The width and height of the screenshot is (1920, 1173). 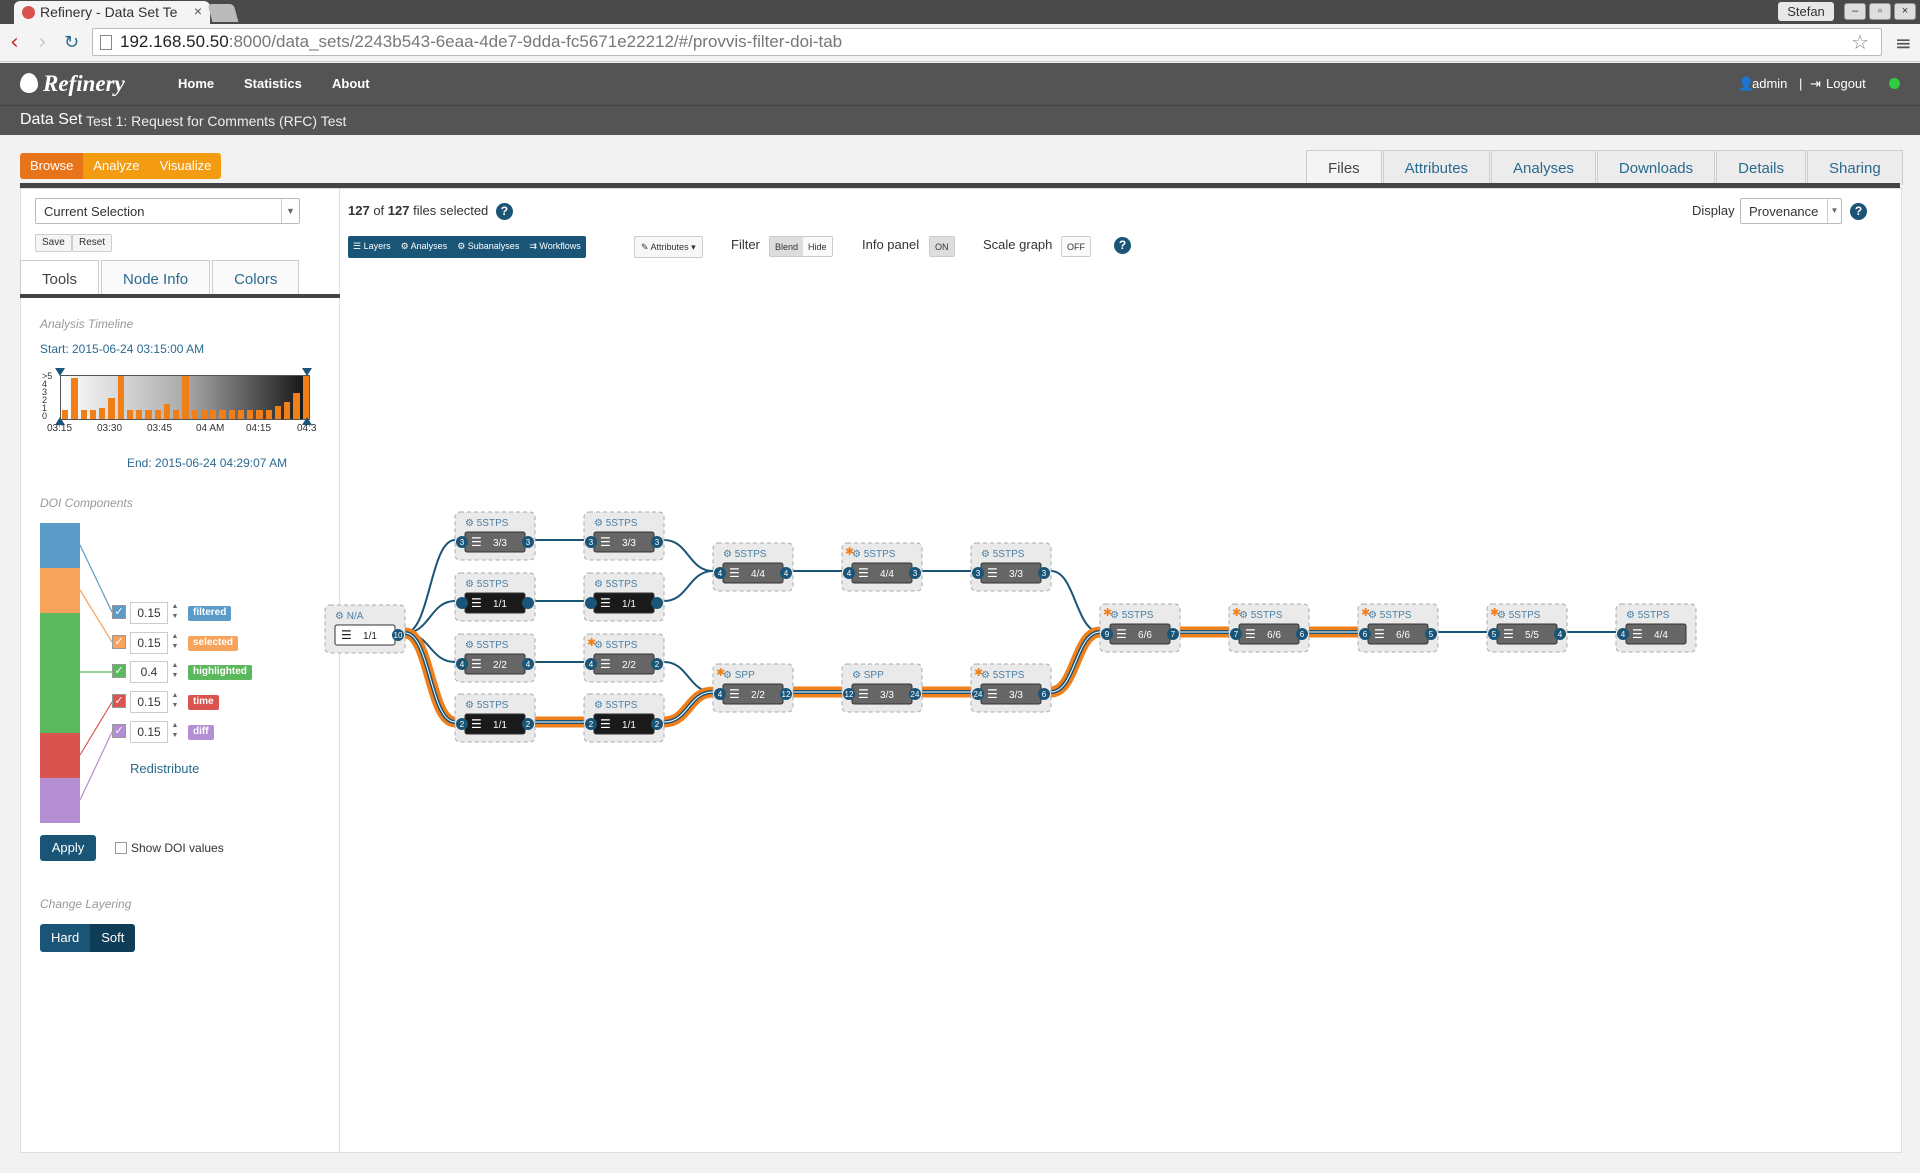 What do you see at coordinates (1269, 628) in the screenshot?
I see `analysis-node: ⚙ 5STPS✱ ☰ 6/6 7 6` at bounding box center [1269, 628].